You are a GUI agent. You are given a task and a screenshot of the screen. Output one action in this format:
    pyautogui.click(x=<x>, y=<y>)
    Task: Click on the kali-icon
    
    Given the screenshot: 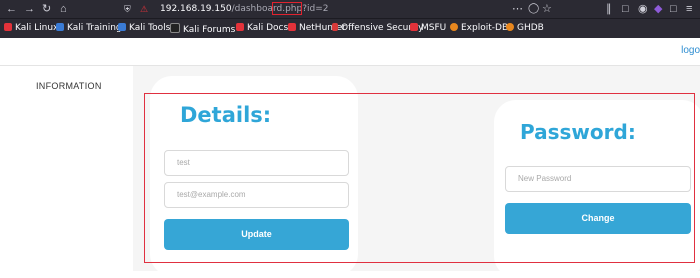 What is the action you would take?
    pyautogui.click(x=8, y=27)
    